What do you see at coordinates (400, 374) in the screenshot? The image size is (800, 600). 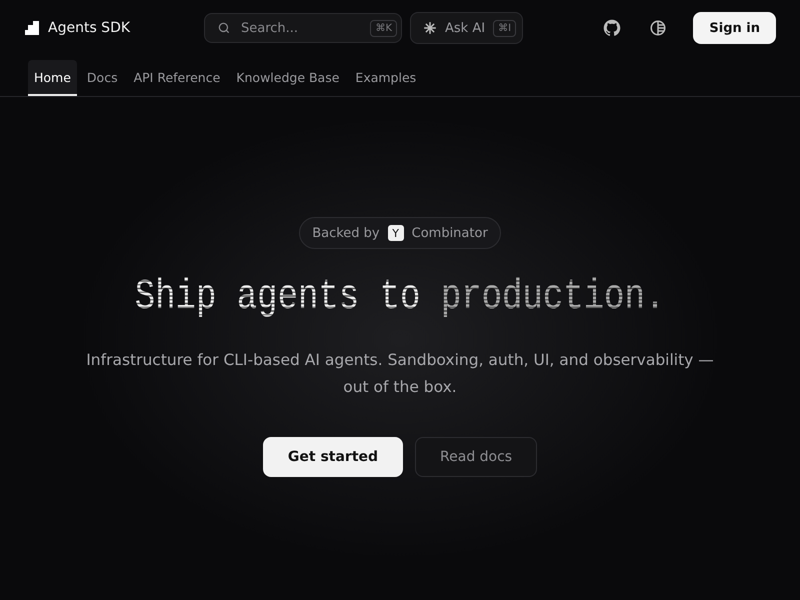 I see `subtitle: Infrastructure for CLI-based AI agents. Sandboxing, auth, UI, and observability — out of the box.` at bounding box center [400, 374].